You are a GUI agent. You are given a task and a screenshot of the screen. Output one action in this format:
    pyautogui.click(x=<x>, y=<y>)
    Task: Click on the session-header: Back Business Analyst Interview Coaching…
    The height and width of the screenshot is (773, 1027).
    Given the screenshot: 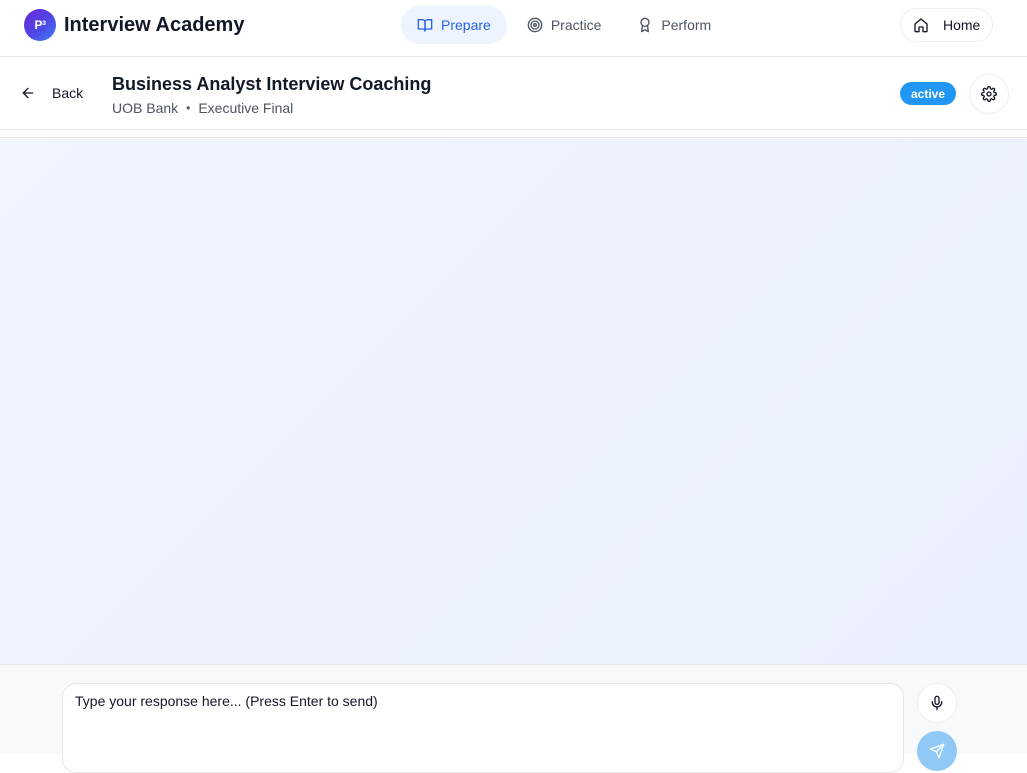 What is the action you would take?
    pyautogui.click(x=513, y=94)
    